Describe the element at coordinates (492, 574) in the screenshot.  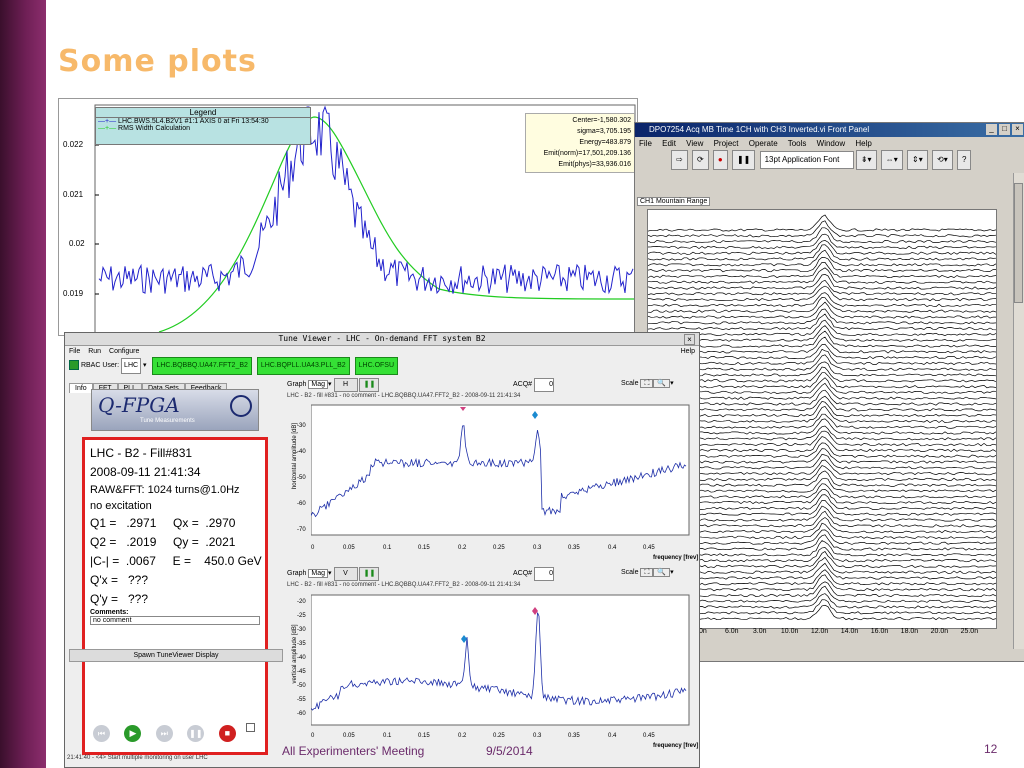
I see `graph-v-toolbar: Graph Mag ▾ V ❚❚ ACQ# 0 Scale ⛶ 🔍 ▾` at that location.